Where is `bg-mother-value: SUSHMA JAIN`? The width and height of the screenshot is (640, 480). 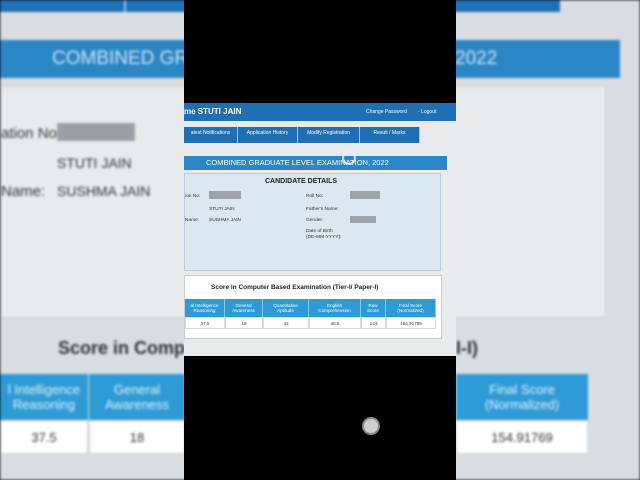 bg-mother-value: SUSHMA JAIN is located at coordinates (104, 191).